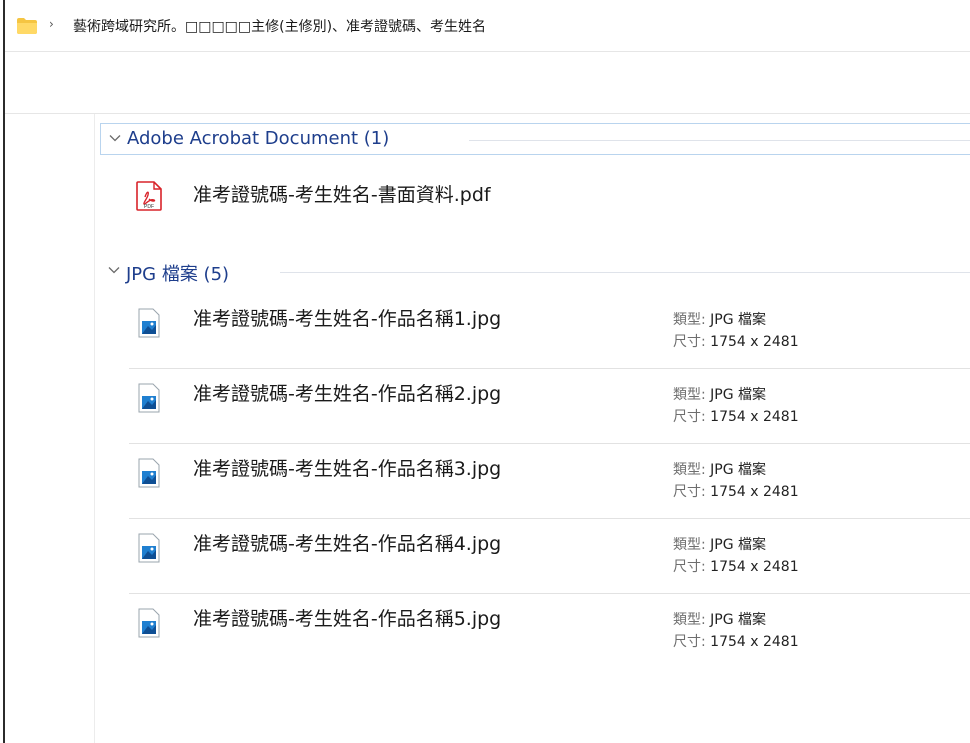  I want to click on group-title: Adobe Acrobat Document (1), so click(258, 138).